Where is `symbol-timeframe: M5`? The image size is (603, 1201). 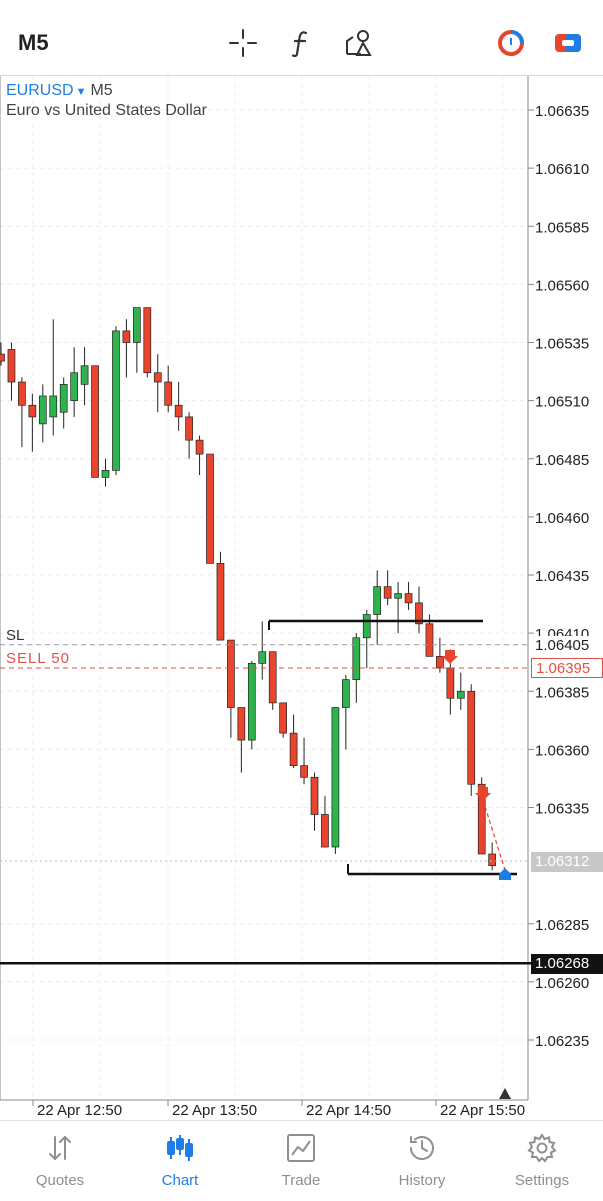 symbol-timeframe: M5 is located at coordinates (101, 90).